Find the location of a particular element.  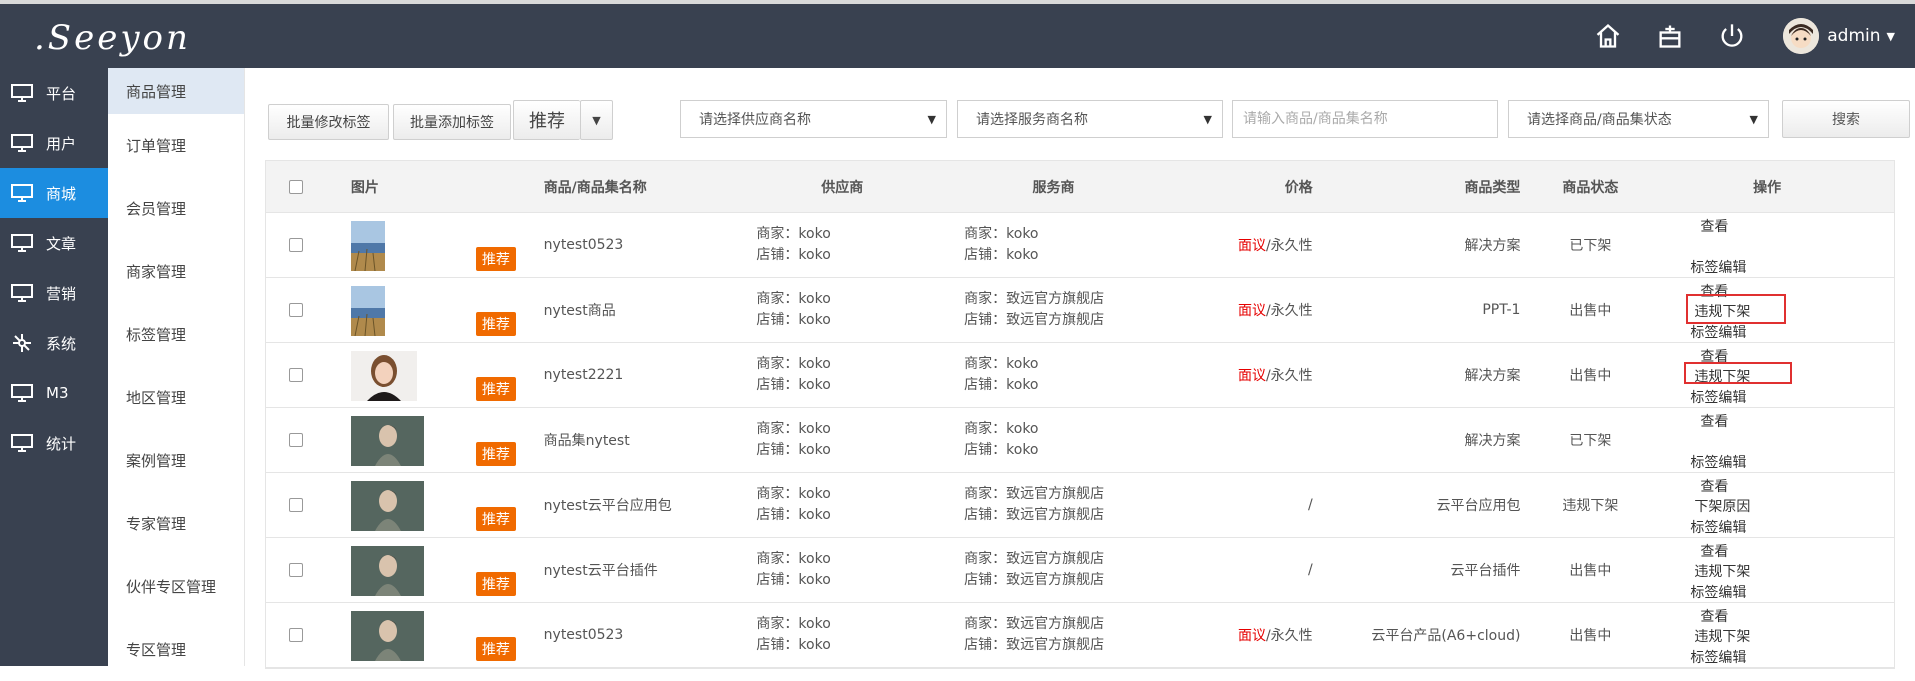

supplier-shop: 店铺：koko is located at coordinates (793, 645).